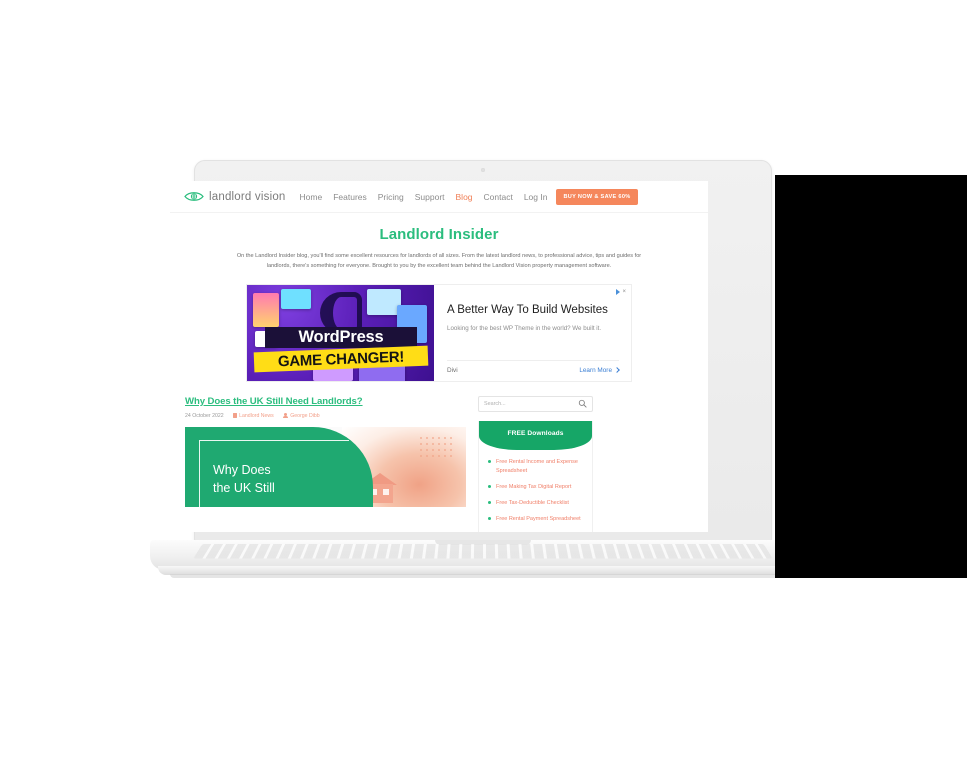 The image size is (967, 768). I want to click on brand-logo: landlord vision, so click(235, 196).